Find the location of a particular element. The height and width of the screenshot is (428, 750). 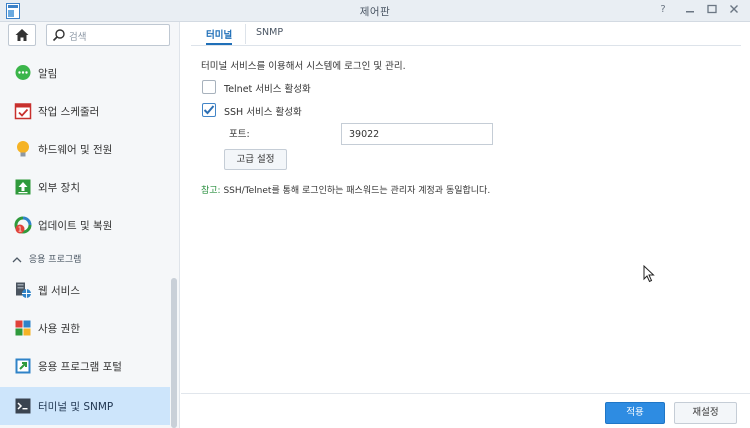

update-restore-icon: 1 is located at coordinates (23, 225).